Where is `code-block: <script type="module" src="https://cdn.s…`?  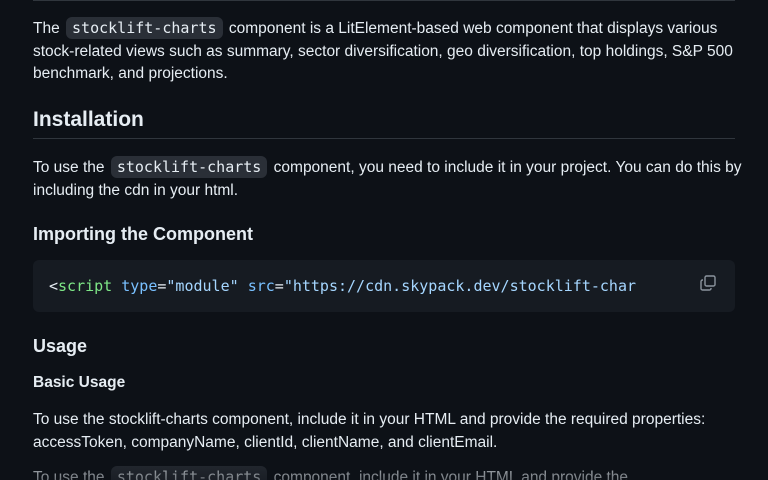 code-block: <script type="module" src="https://cdn.s… is located at coordinates (384, 286).